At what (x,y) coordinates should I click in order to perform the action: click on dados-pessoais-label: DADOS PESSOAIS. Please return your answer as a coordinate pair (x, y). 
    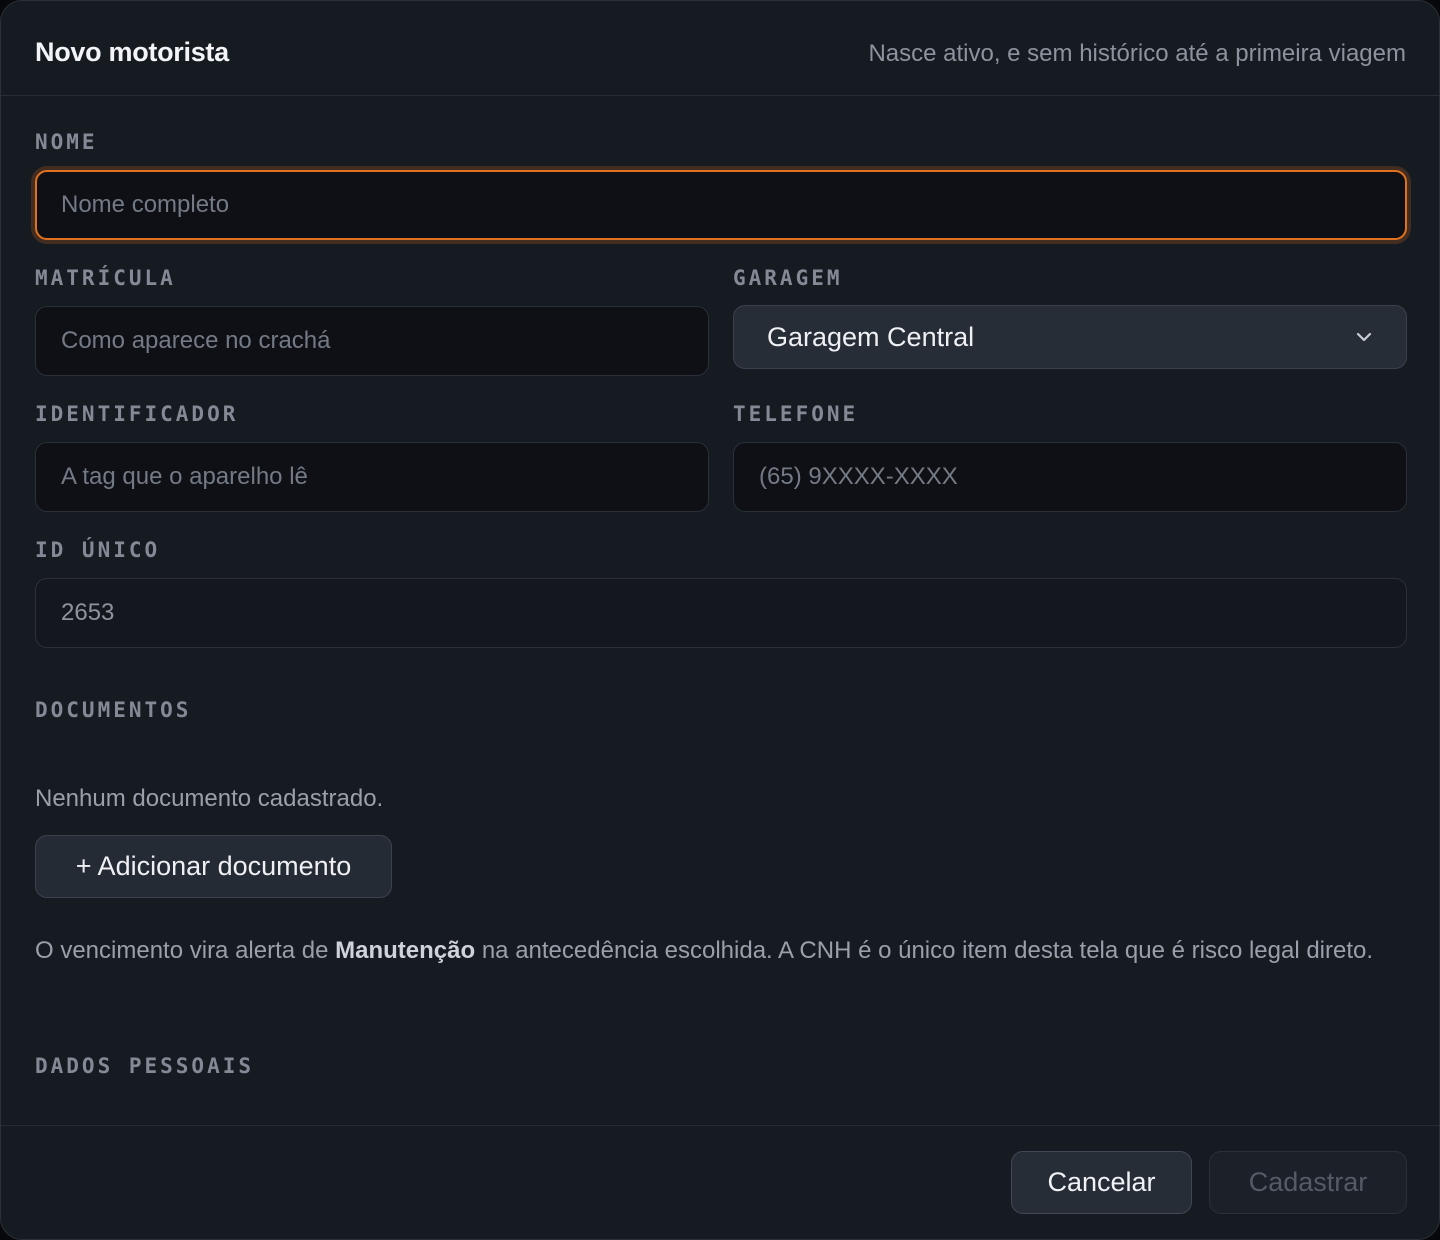
    Looking at the image, I should click on (145, 1066).